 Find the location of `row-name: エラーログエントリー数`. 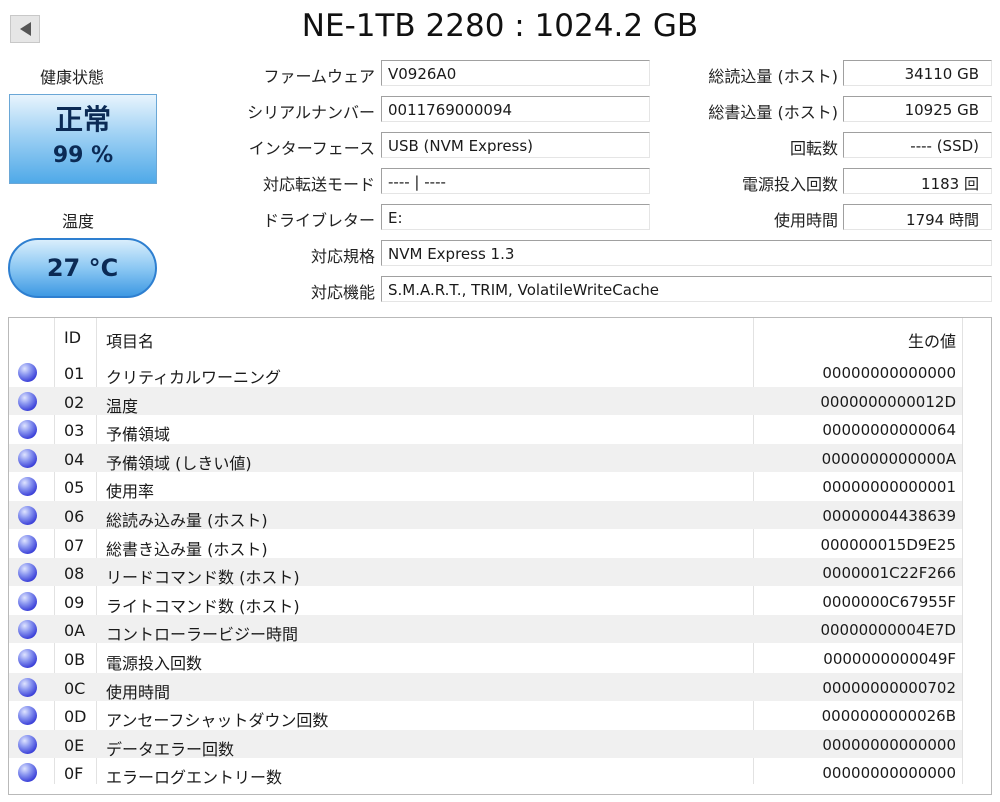

row-name: エラーログエントリー数 is located at coordinates (194, 778).